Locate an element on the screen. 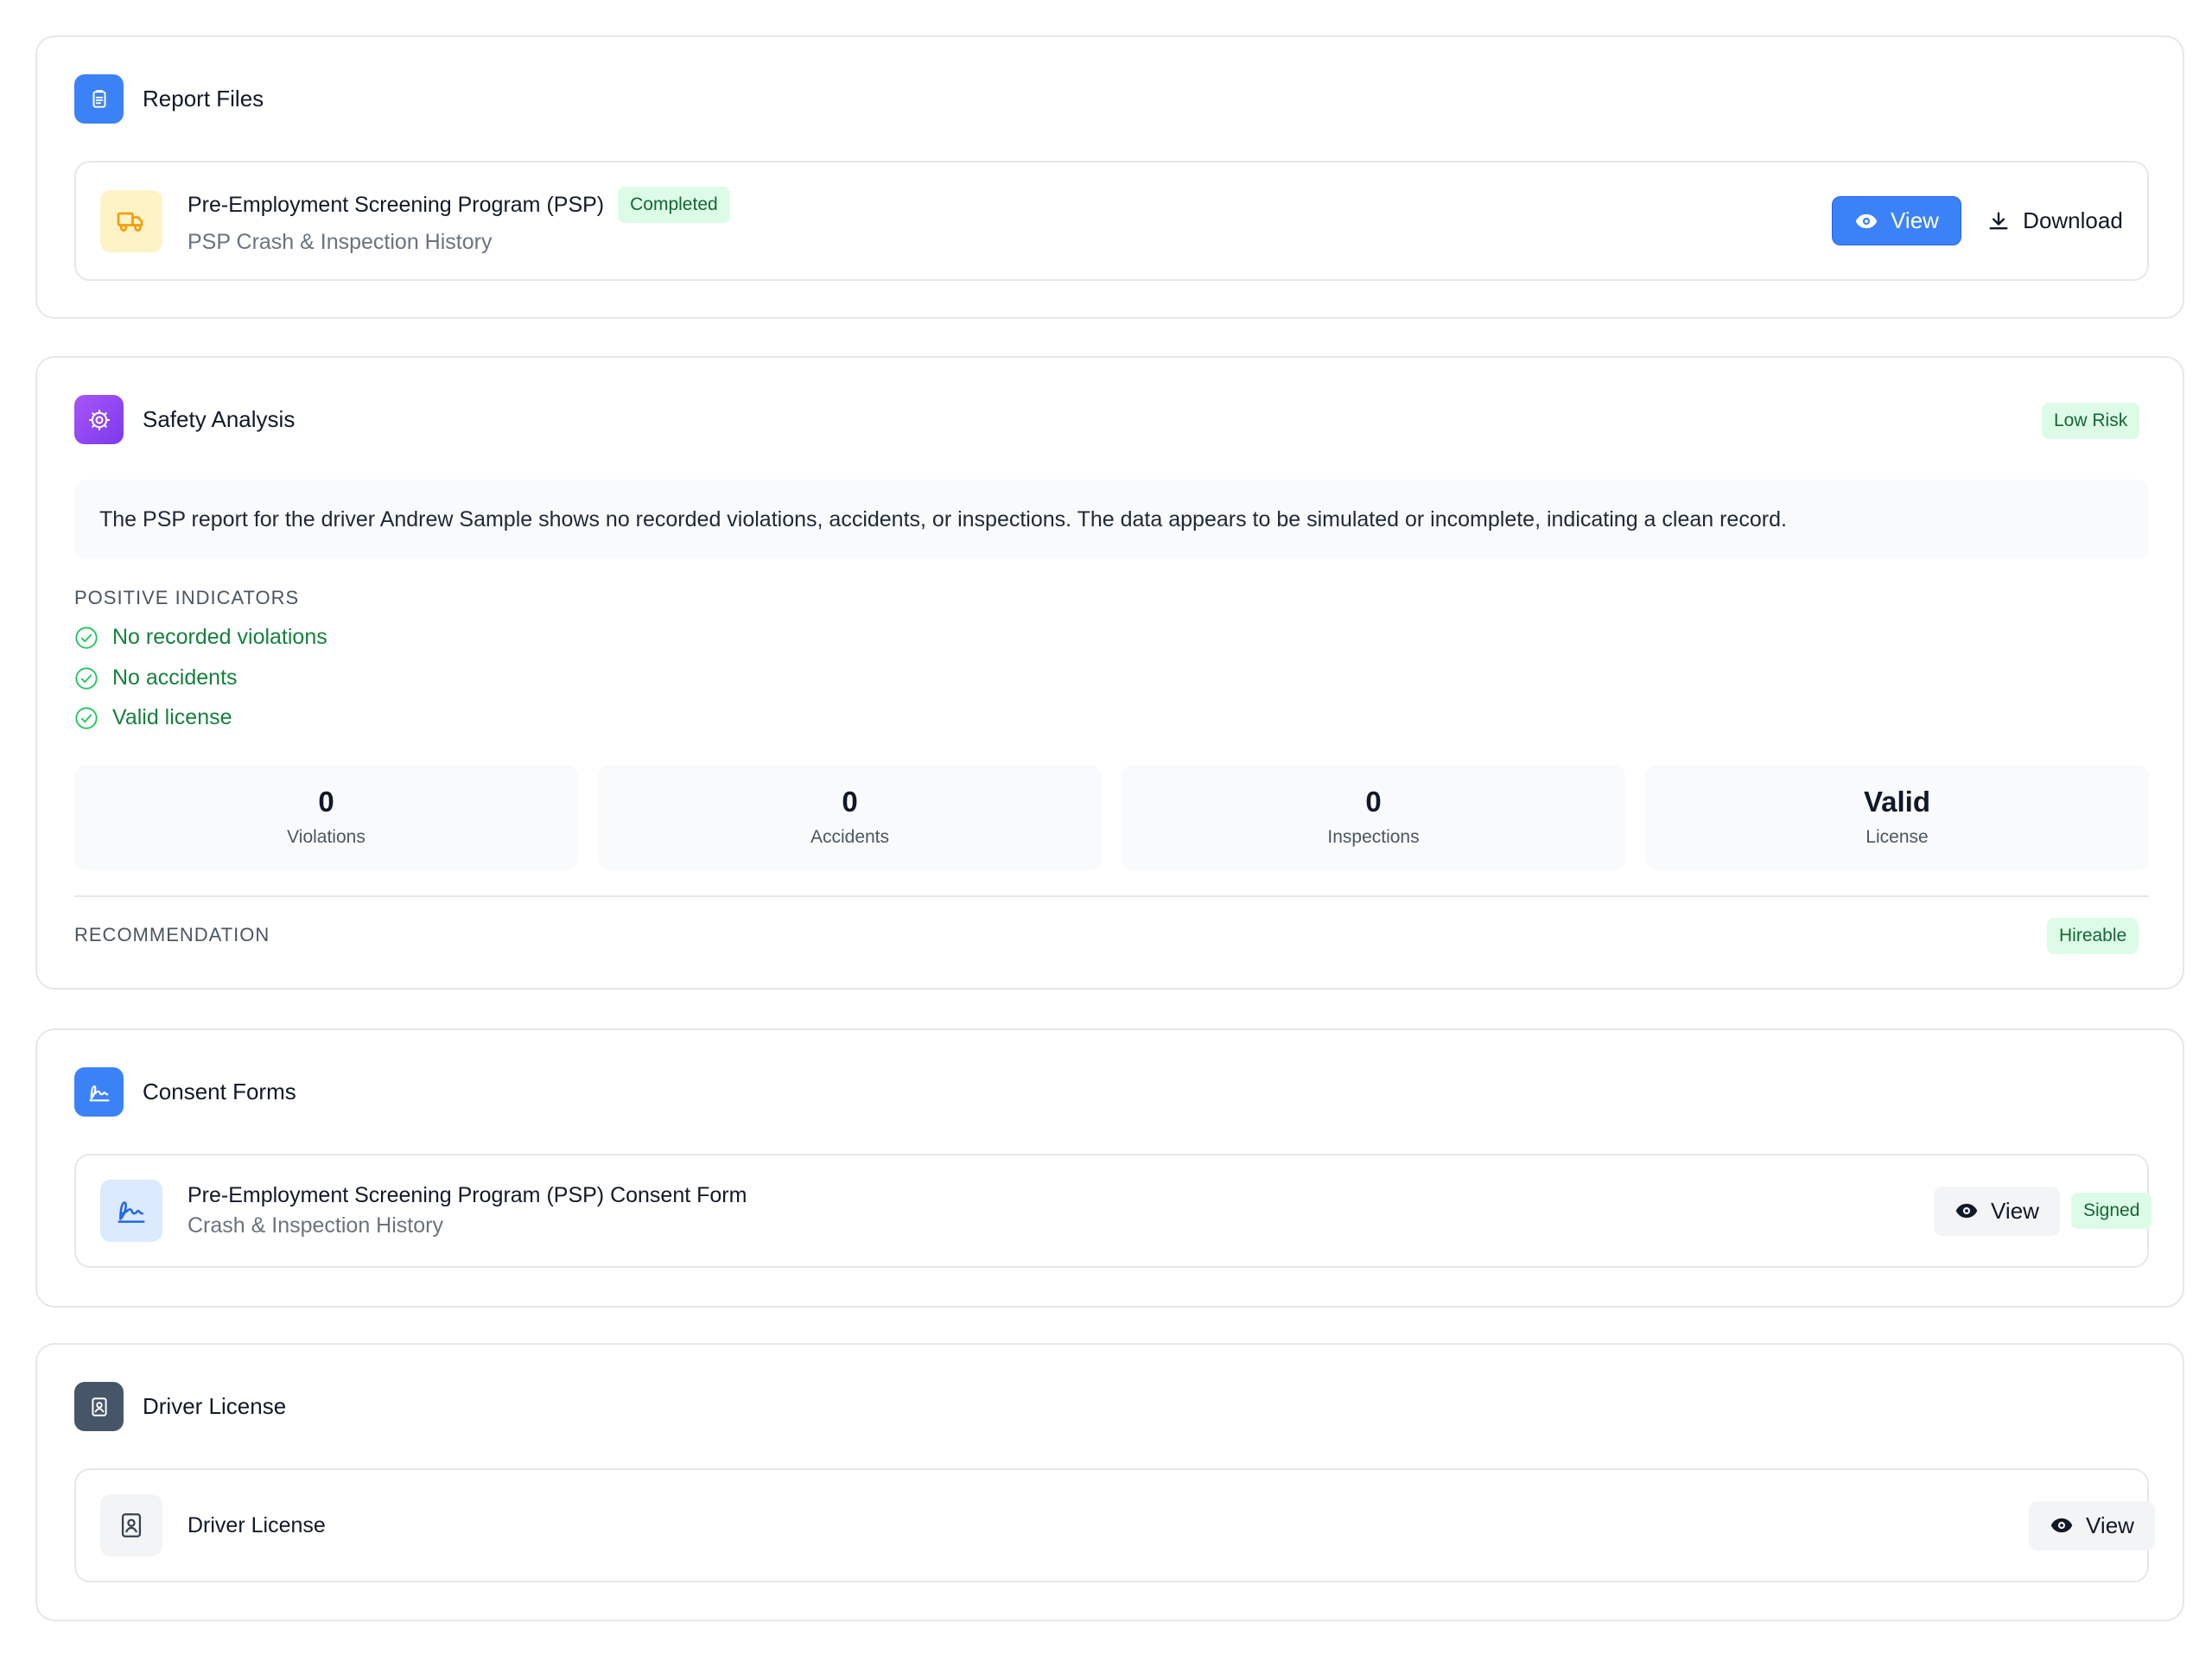  indicator-item: No recorded violations is located at coordinates (200, 637).